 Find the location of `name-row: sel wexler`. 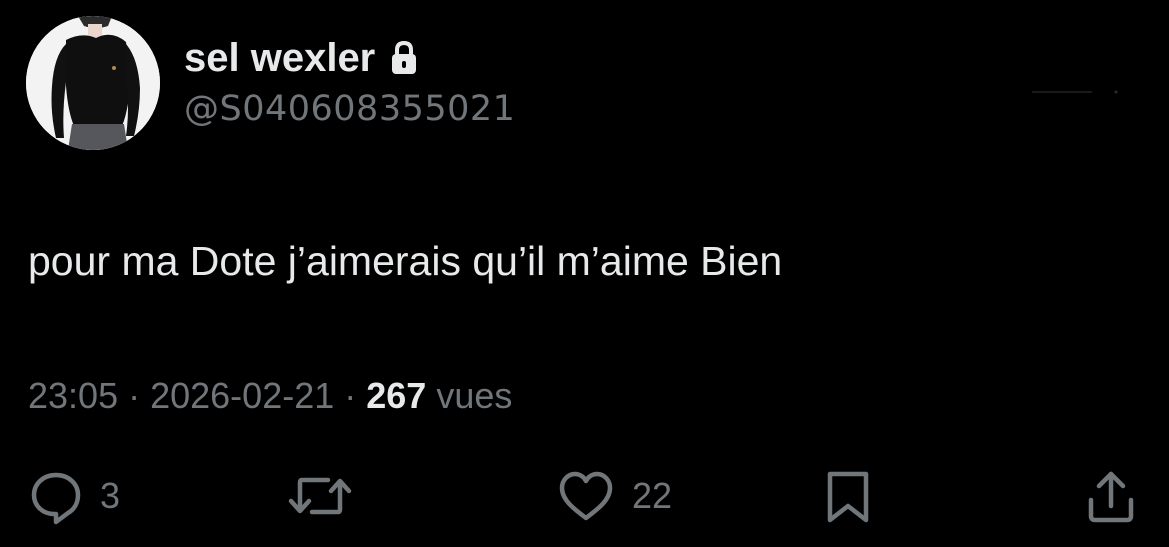

name-row: sel wexler is located at coordinates (349, 58).